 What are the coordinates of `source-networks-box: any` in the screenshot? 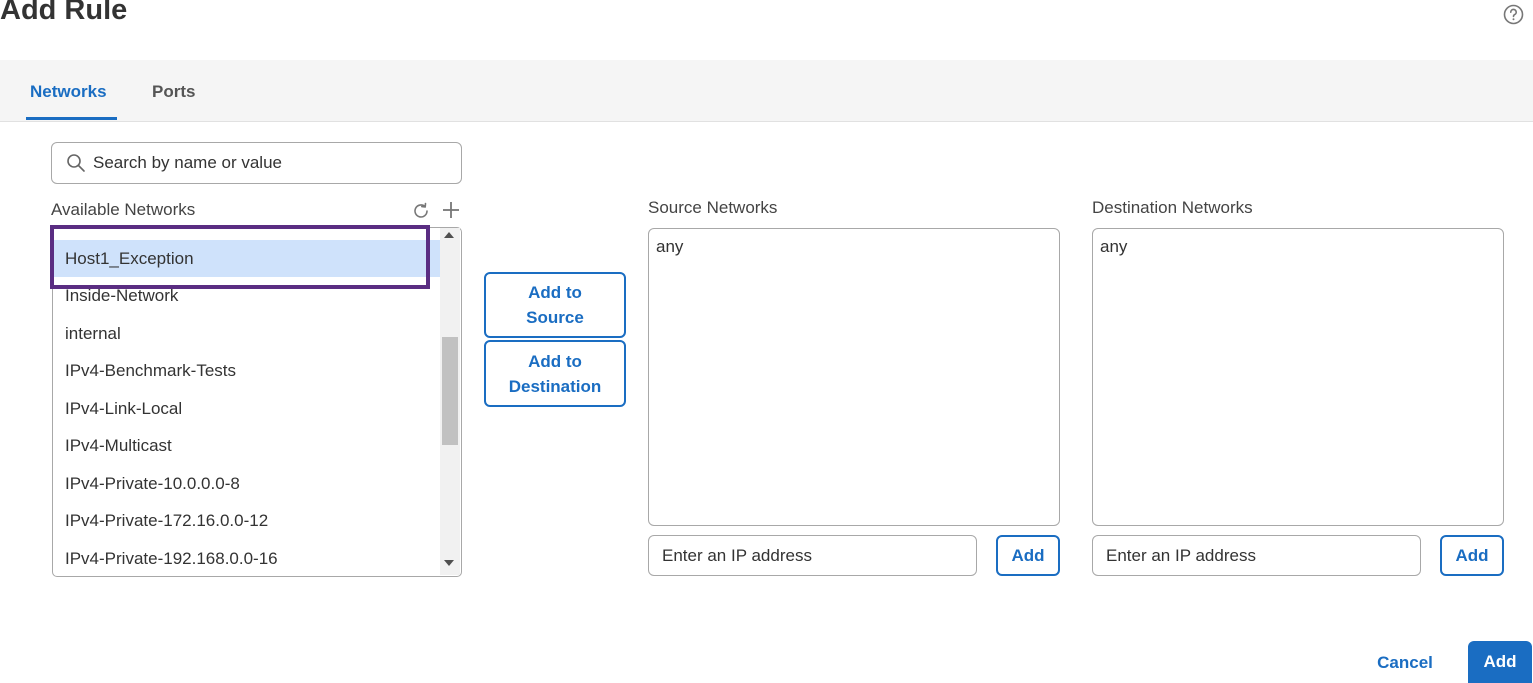 It's located at (854, 377).